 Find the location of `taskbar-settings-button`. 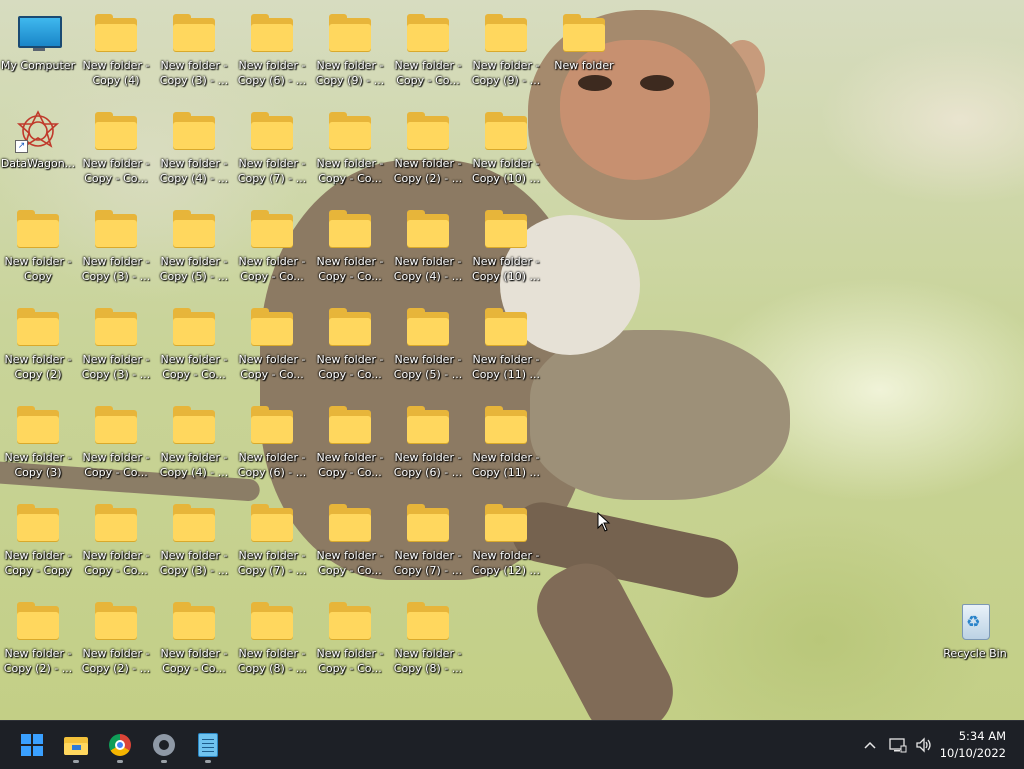

taskbar-settings-button is located at coordinates (164, 745).